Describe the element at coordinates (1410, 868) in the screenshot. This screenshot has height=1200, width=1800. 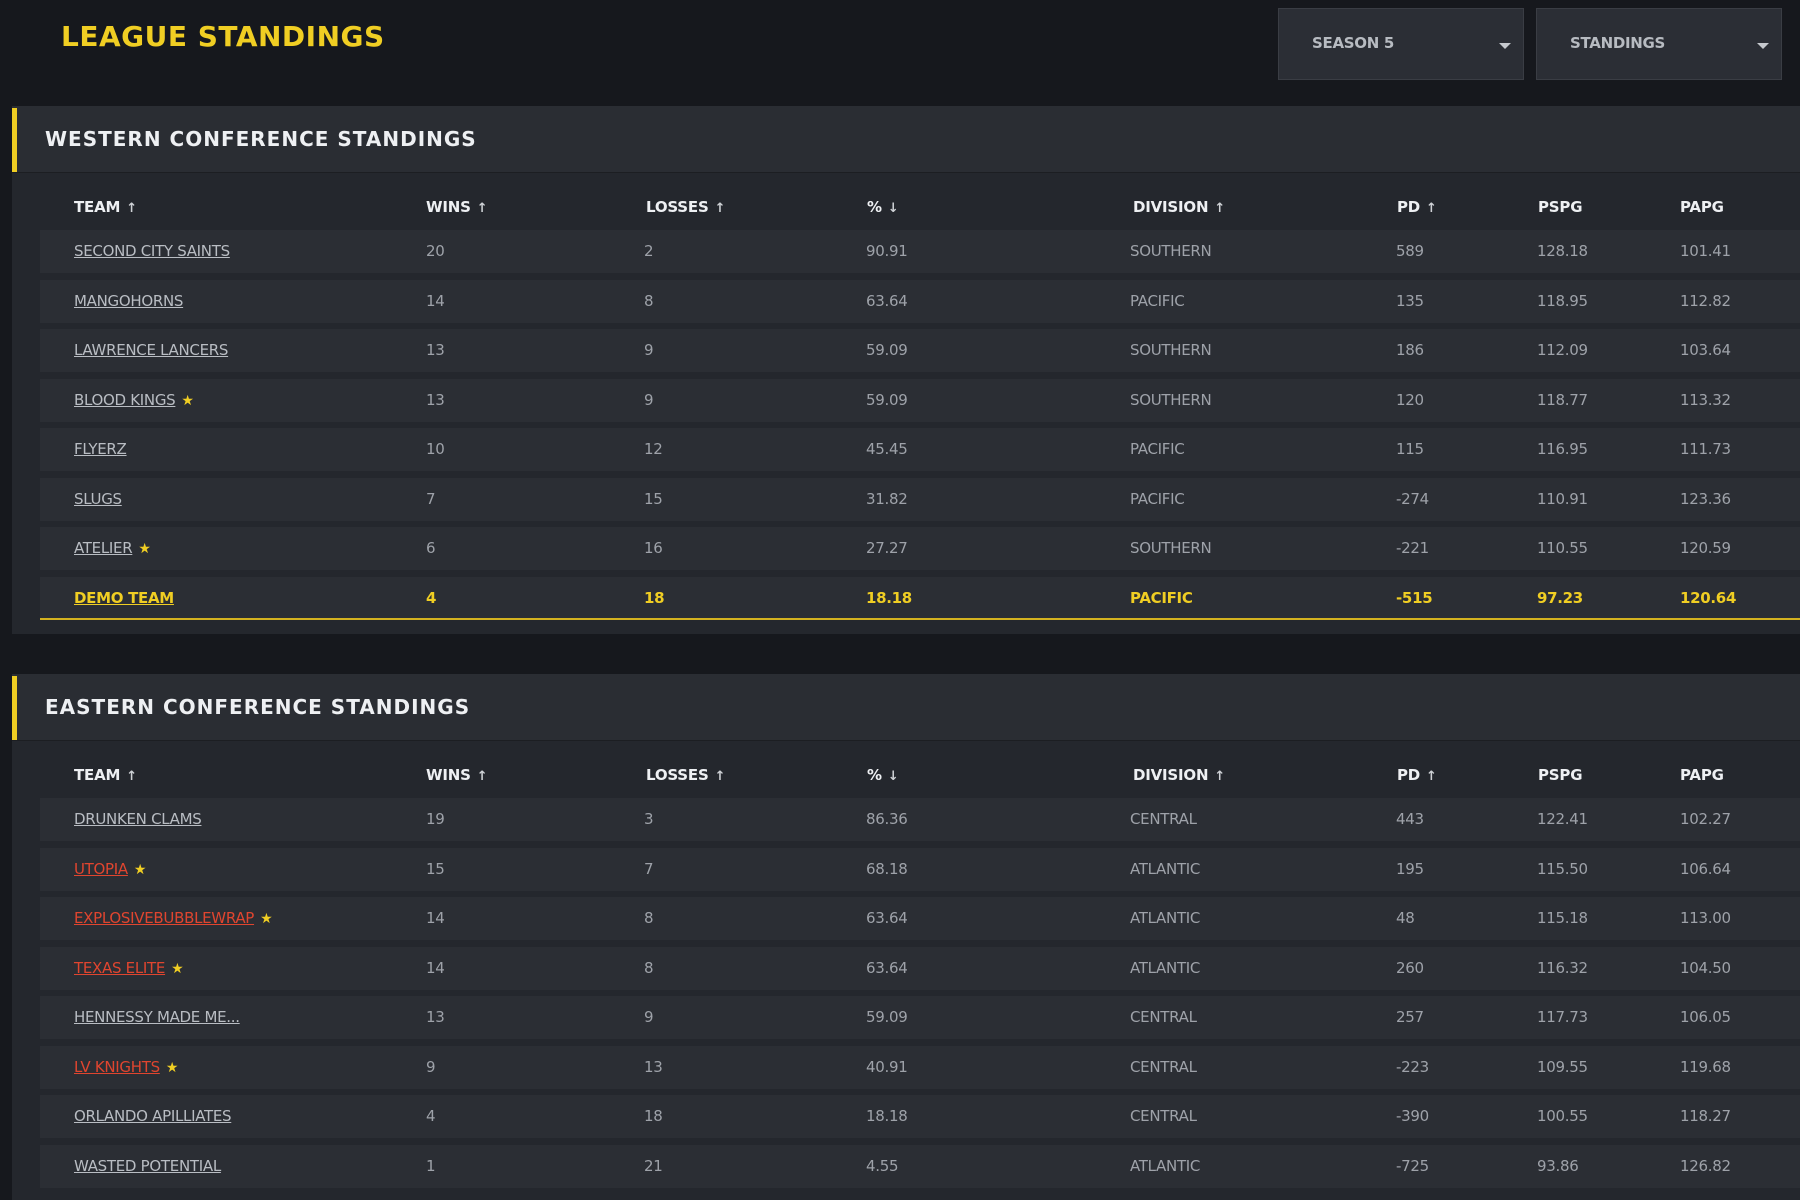
I see `pd-cell: 195` at that location.